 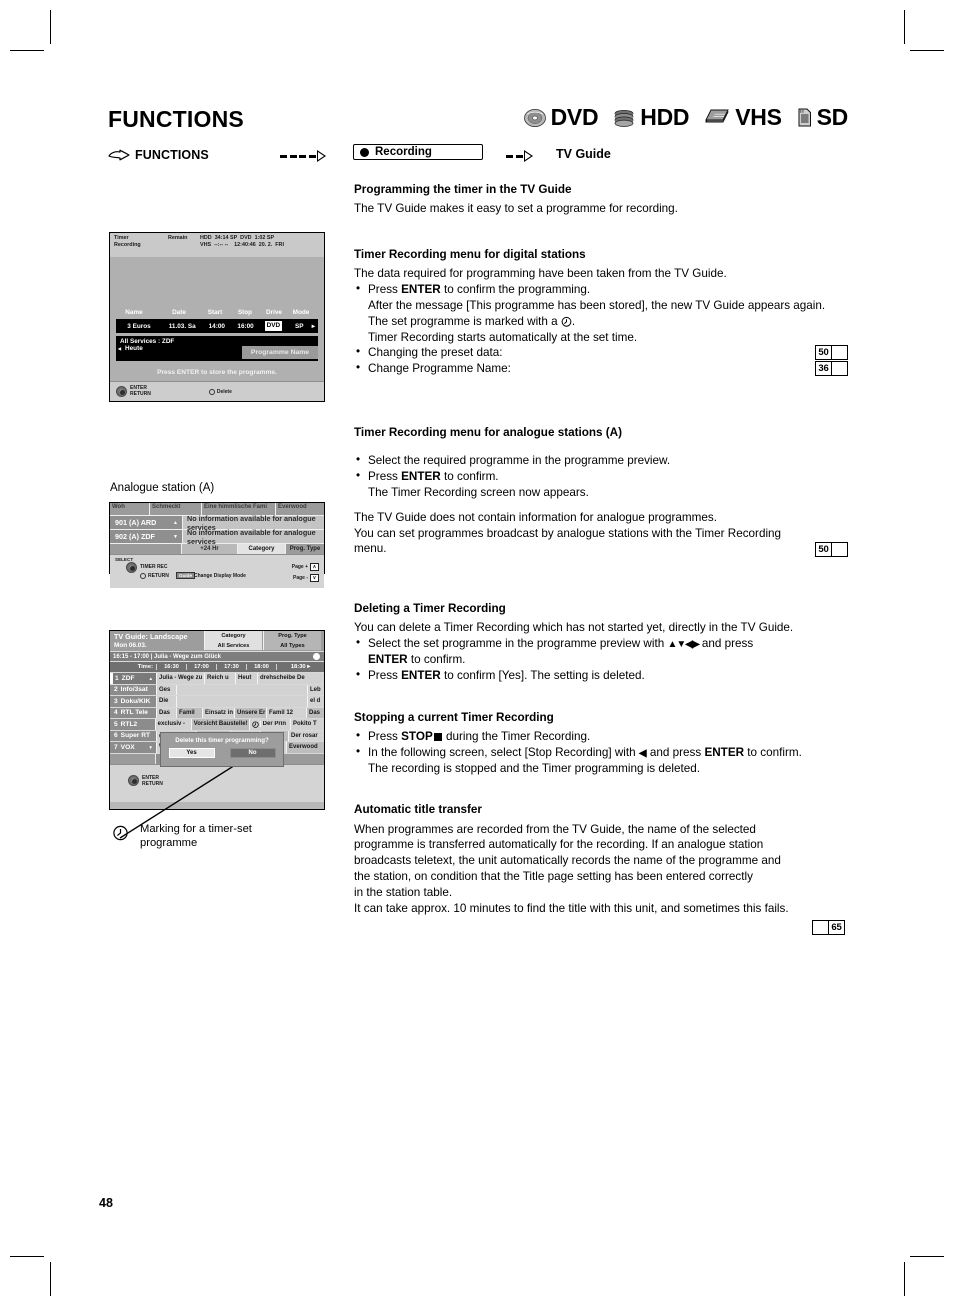 What do you see at coordinates (262, 549) in the screenshot?
I see `filter-category: Category` at bounding box center [262, 549].